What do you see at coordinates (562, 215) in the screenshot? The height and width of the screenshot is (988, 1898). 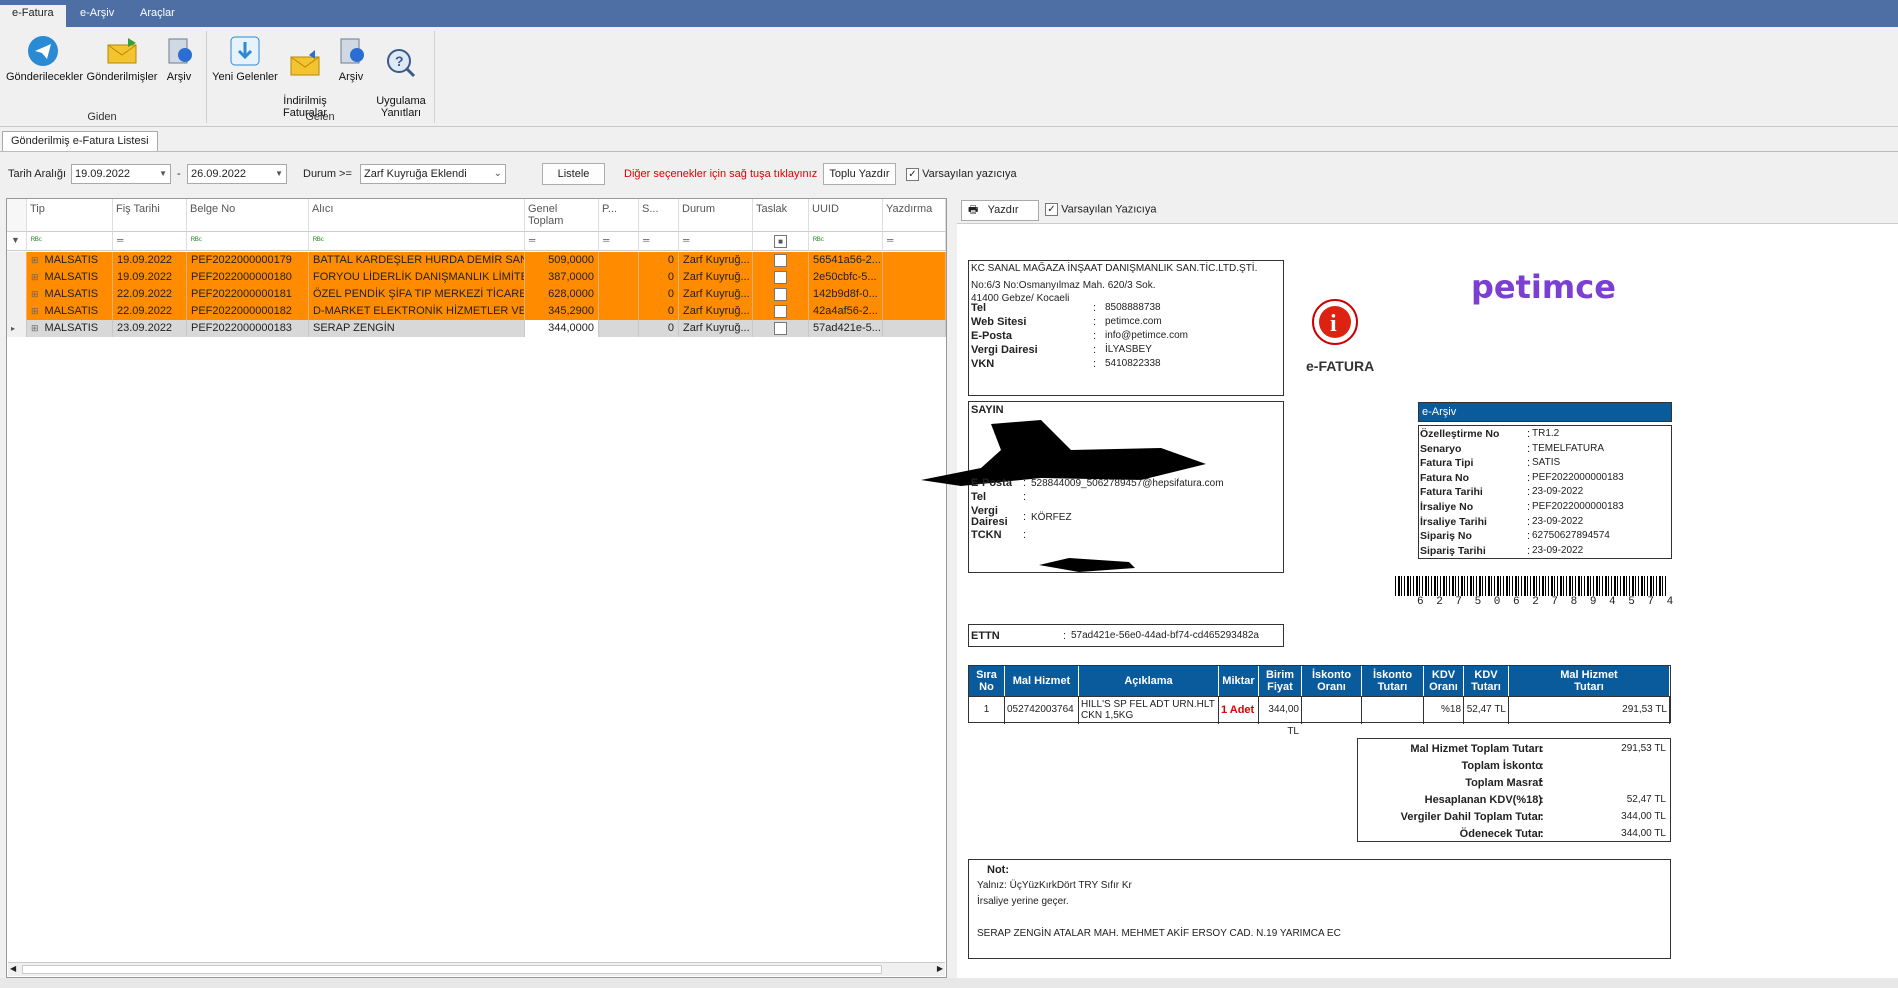 I see `col-header-genel-toplam: Genel Toplam` at bounding box center [562, 215].